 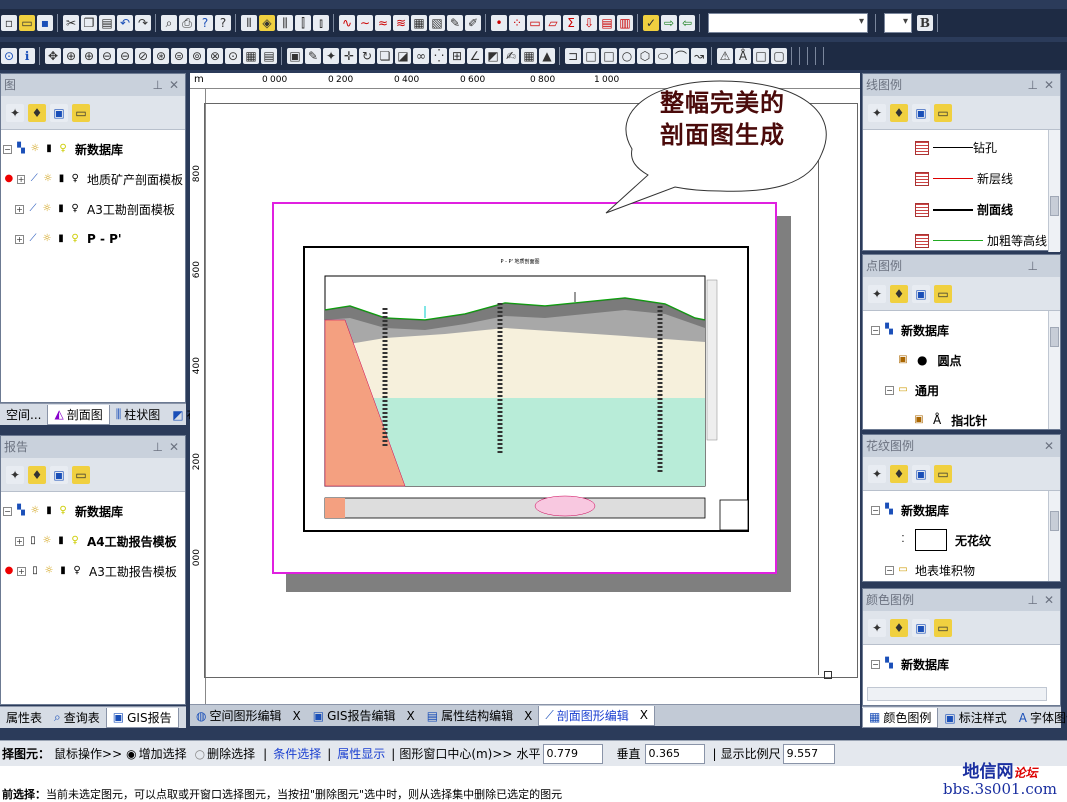 What do you see at coordinates (964, 570) in the screenshot?
I see `tree-folder: − ▭ 地表堆积物` at bounding box center [964, 570].